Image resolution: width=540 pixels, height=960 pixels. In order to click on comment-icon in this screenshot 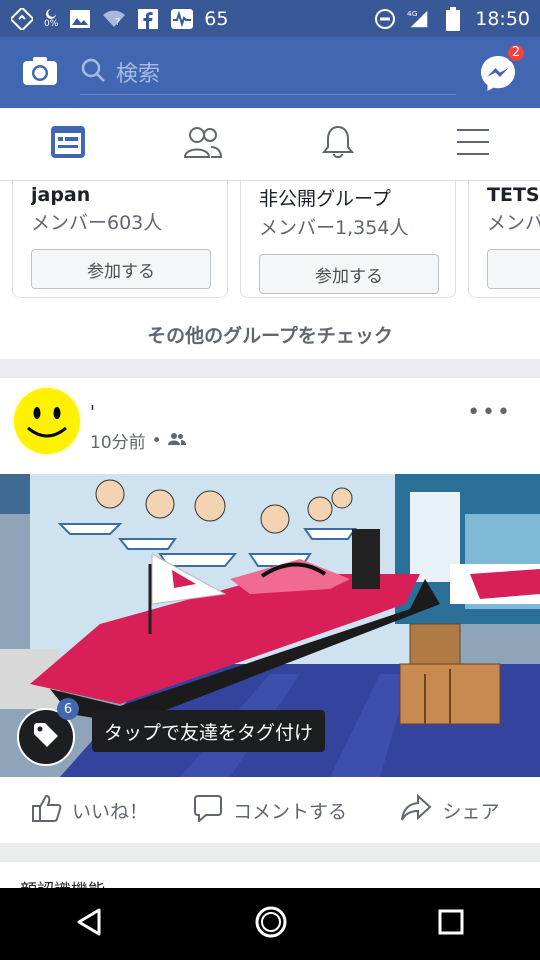, I will do `click(208, 810)`.